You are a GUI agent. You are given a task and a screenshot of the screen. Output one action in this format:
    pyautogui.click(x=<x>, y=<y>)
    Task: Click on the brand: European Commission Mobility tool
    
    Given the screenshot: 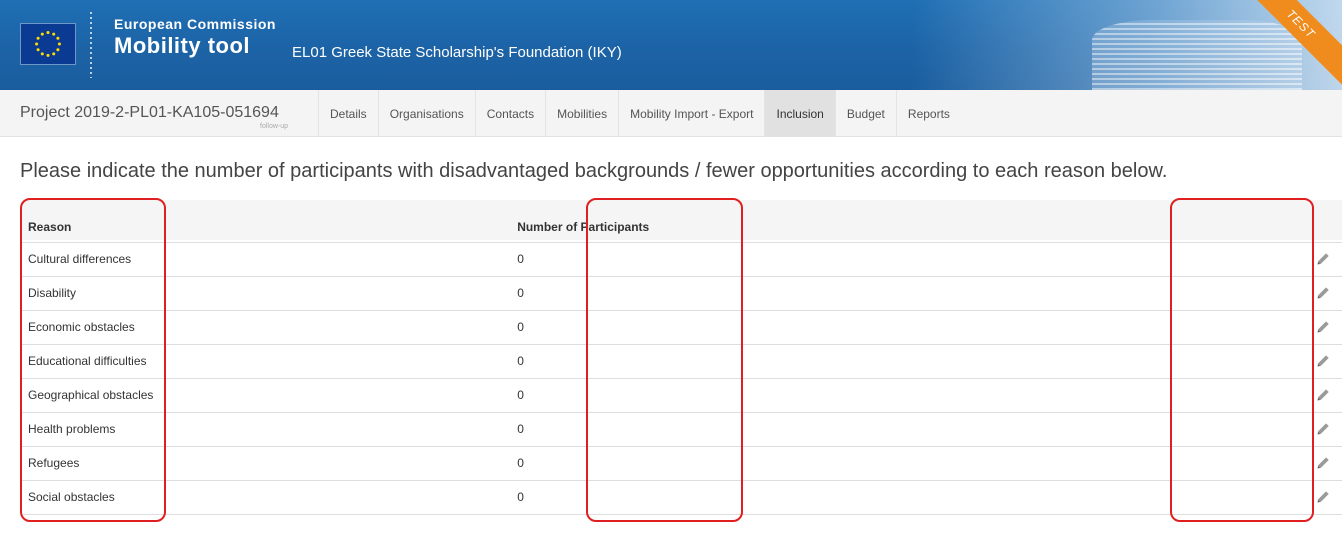 What is the action you would take?
    pyautogui.click(x=195, y=38)
    